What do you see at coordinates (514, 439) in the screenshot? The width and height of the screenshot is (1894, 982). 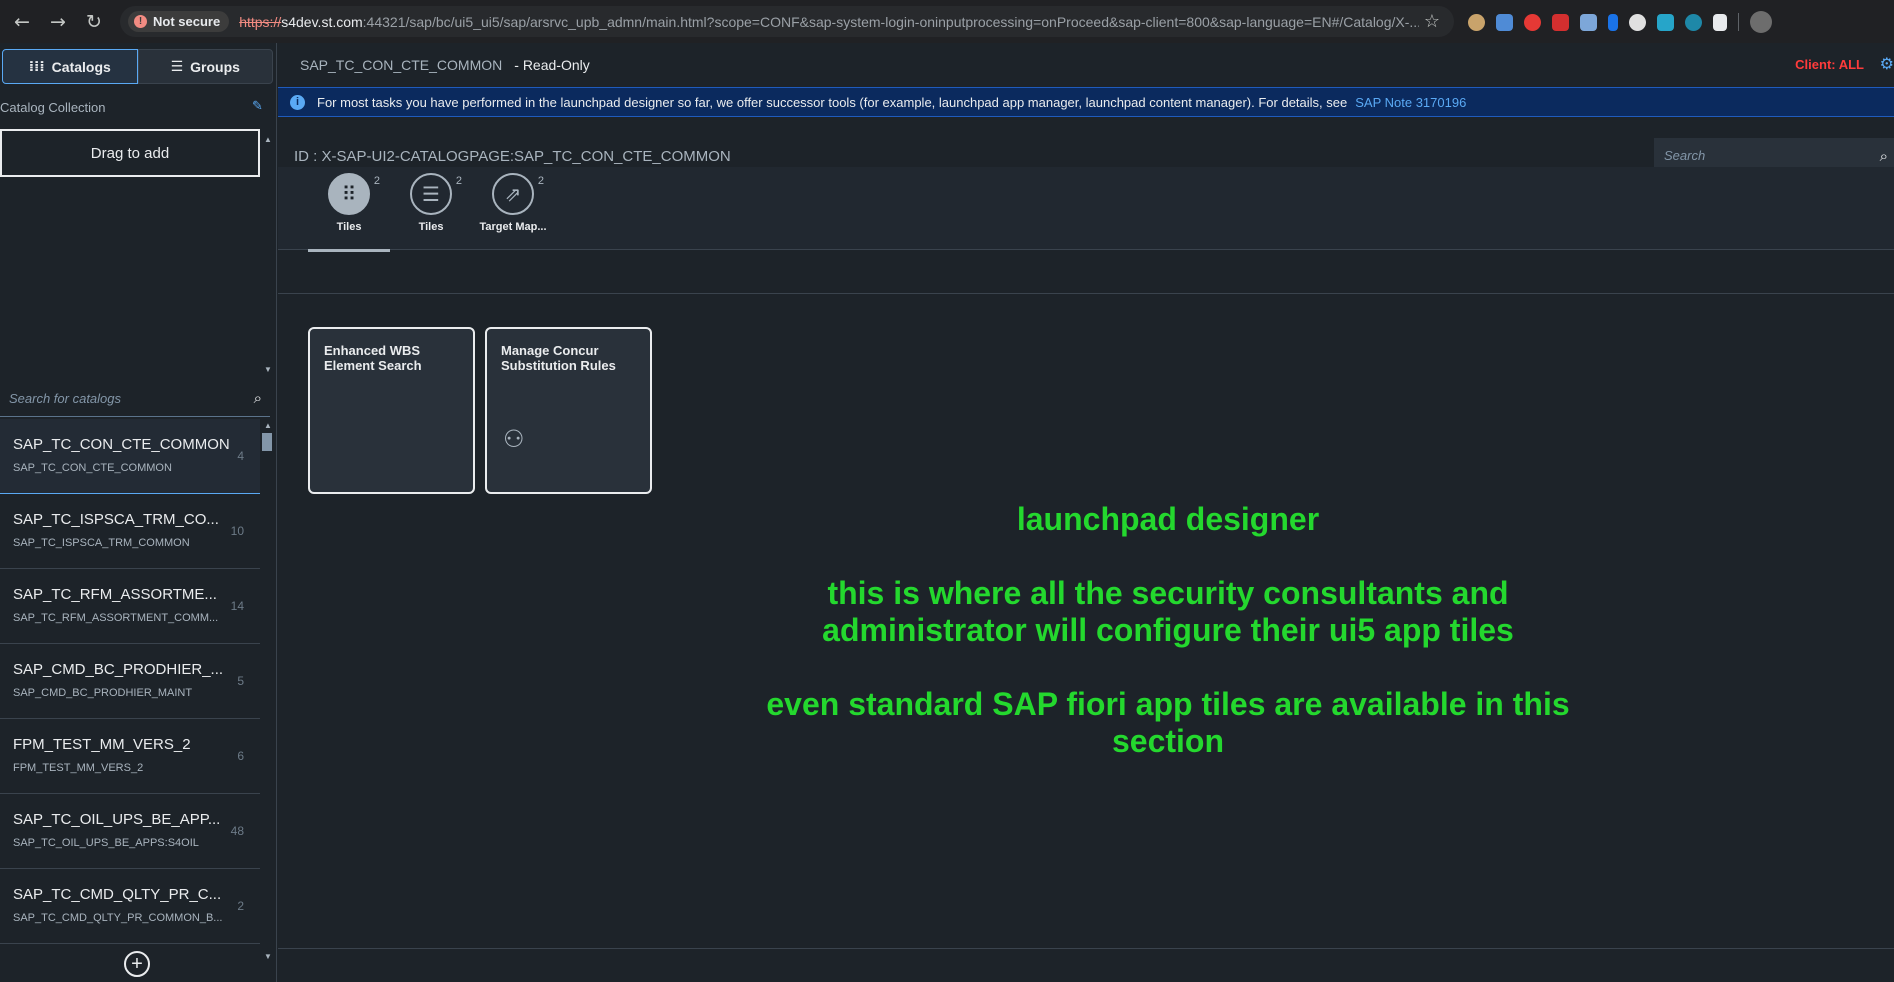 I see `user-settings-icon: ⚇` at bounding box center [514, 439].